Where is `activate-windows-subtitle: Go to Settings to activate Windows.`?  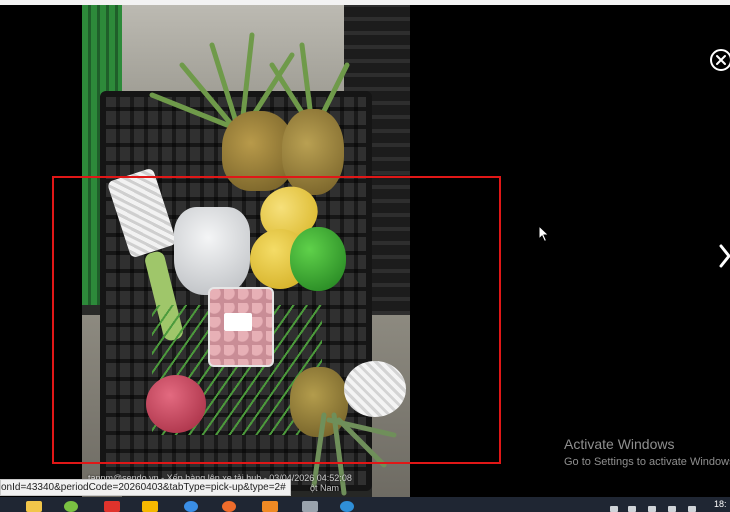 activate-windows-subtitle: Go to Settings to activate Windows. is located at coordinates (647, 462).